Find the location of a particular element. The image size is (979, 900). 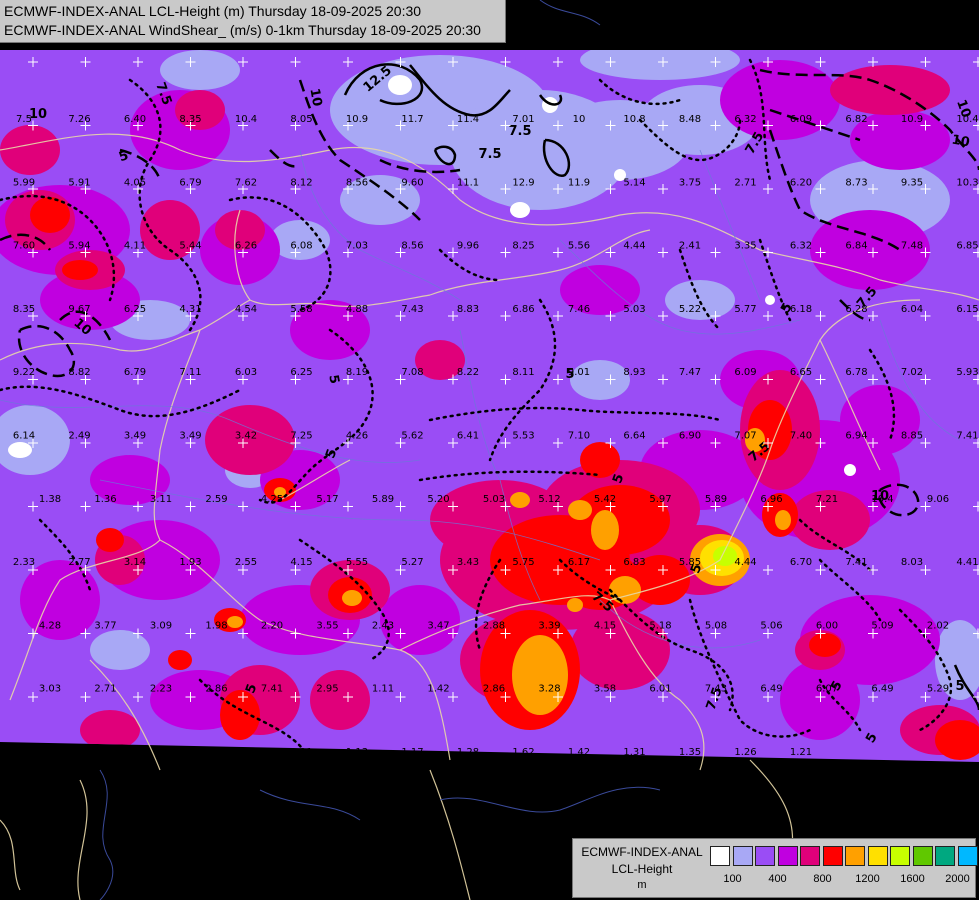

grid-value: 6.00 is located at coordinates (827, 625).